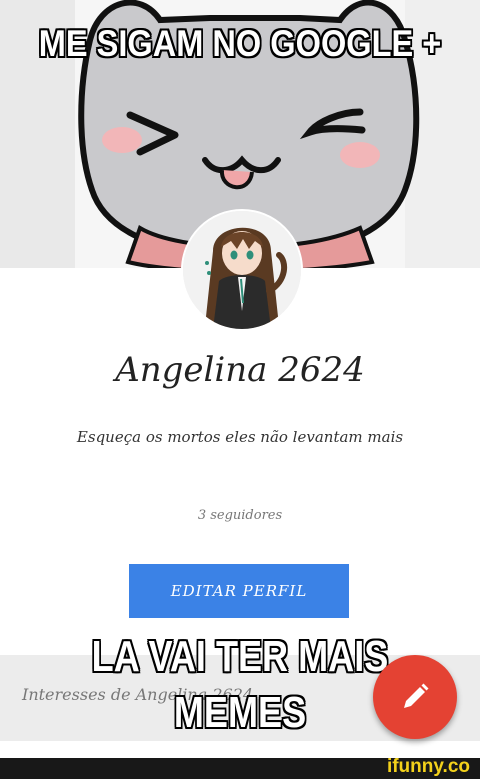 The image size is (480, 779). Describe the element at coordinates (428, 766) in the screenshot. I see `ifunny-watermark: ifunny.co` at that location.